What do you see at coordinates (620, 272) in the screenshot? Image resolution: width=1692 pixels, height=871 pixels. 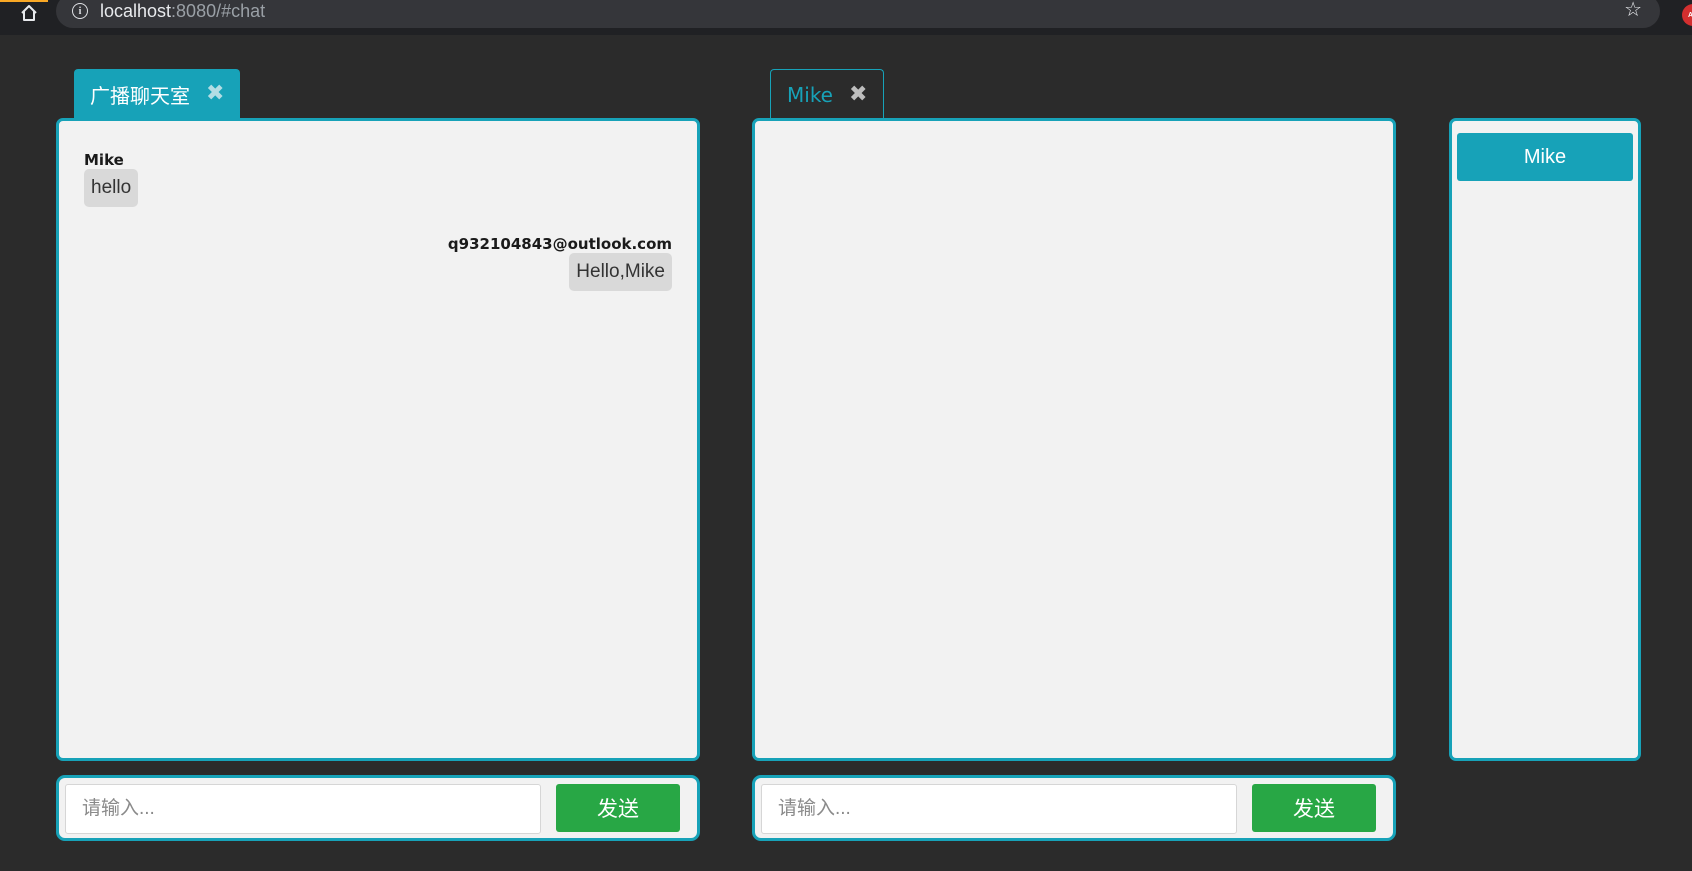 I see `message-bubble: Hello,Mike` at bounding box center [620, 272].